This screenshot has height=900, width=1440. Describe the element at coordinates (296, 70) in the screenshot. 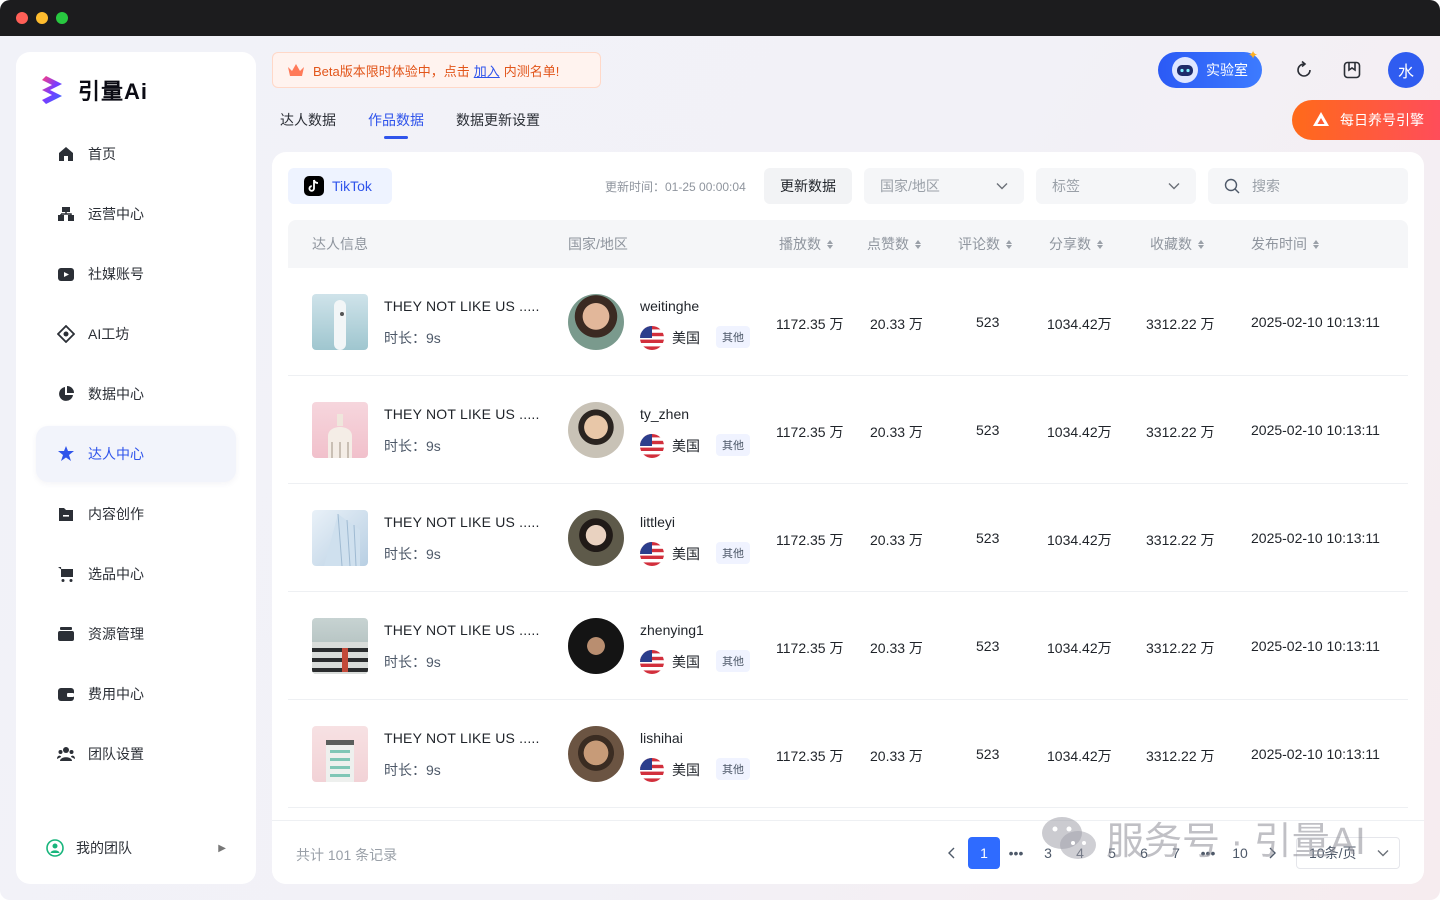

I see `crown-icon` at that location.